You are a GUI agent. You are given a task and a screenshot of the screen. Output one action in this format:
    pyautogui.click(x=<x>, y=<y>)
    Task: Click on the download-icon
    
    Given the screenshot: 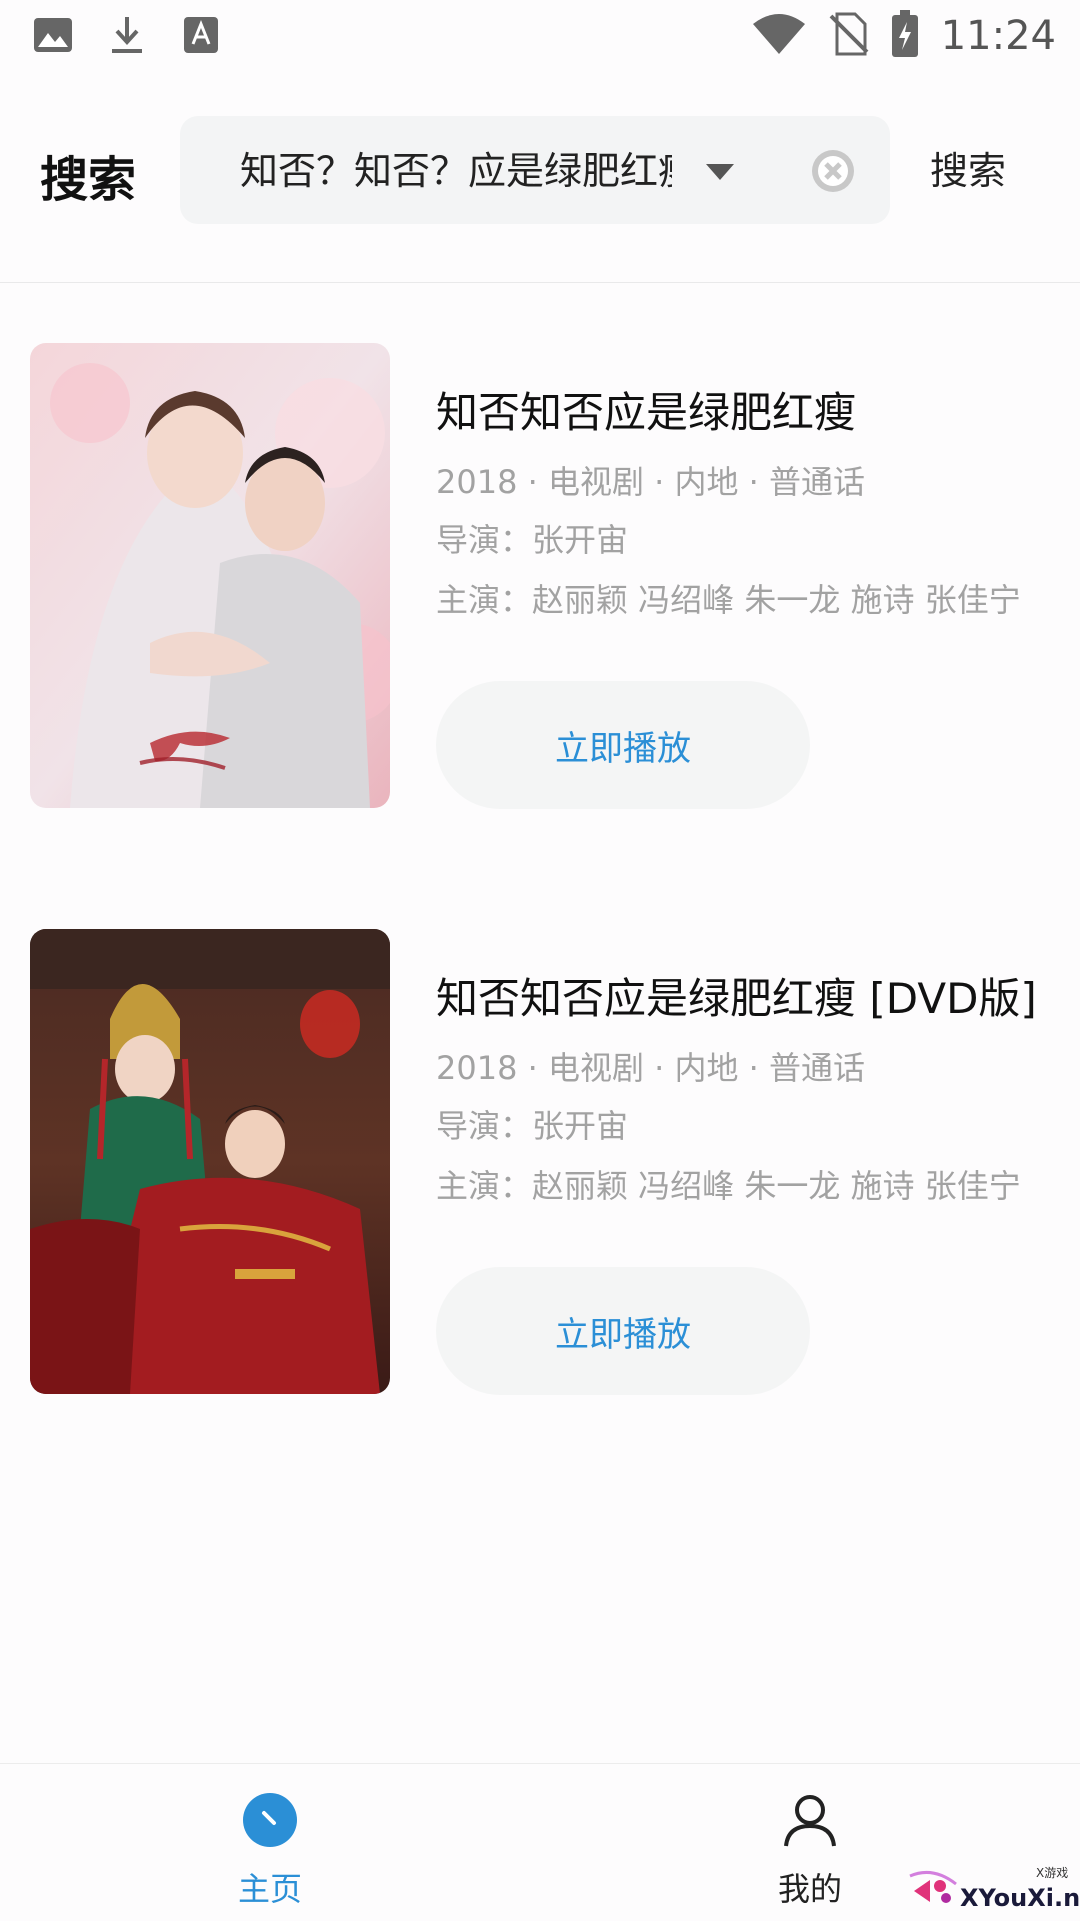 What is the action you would take?
    pyautogui.click(x=127, y=35)
    